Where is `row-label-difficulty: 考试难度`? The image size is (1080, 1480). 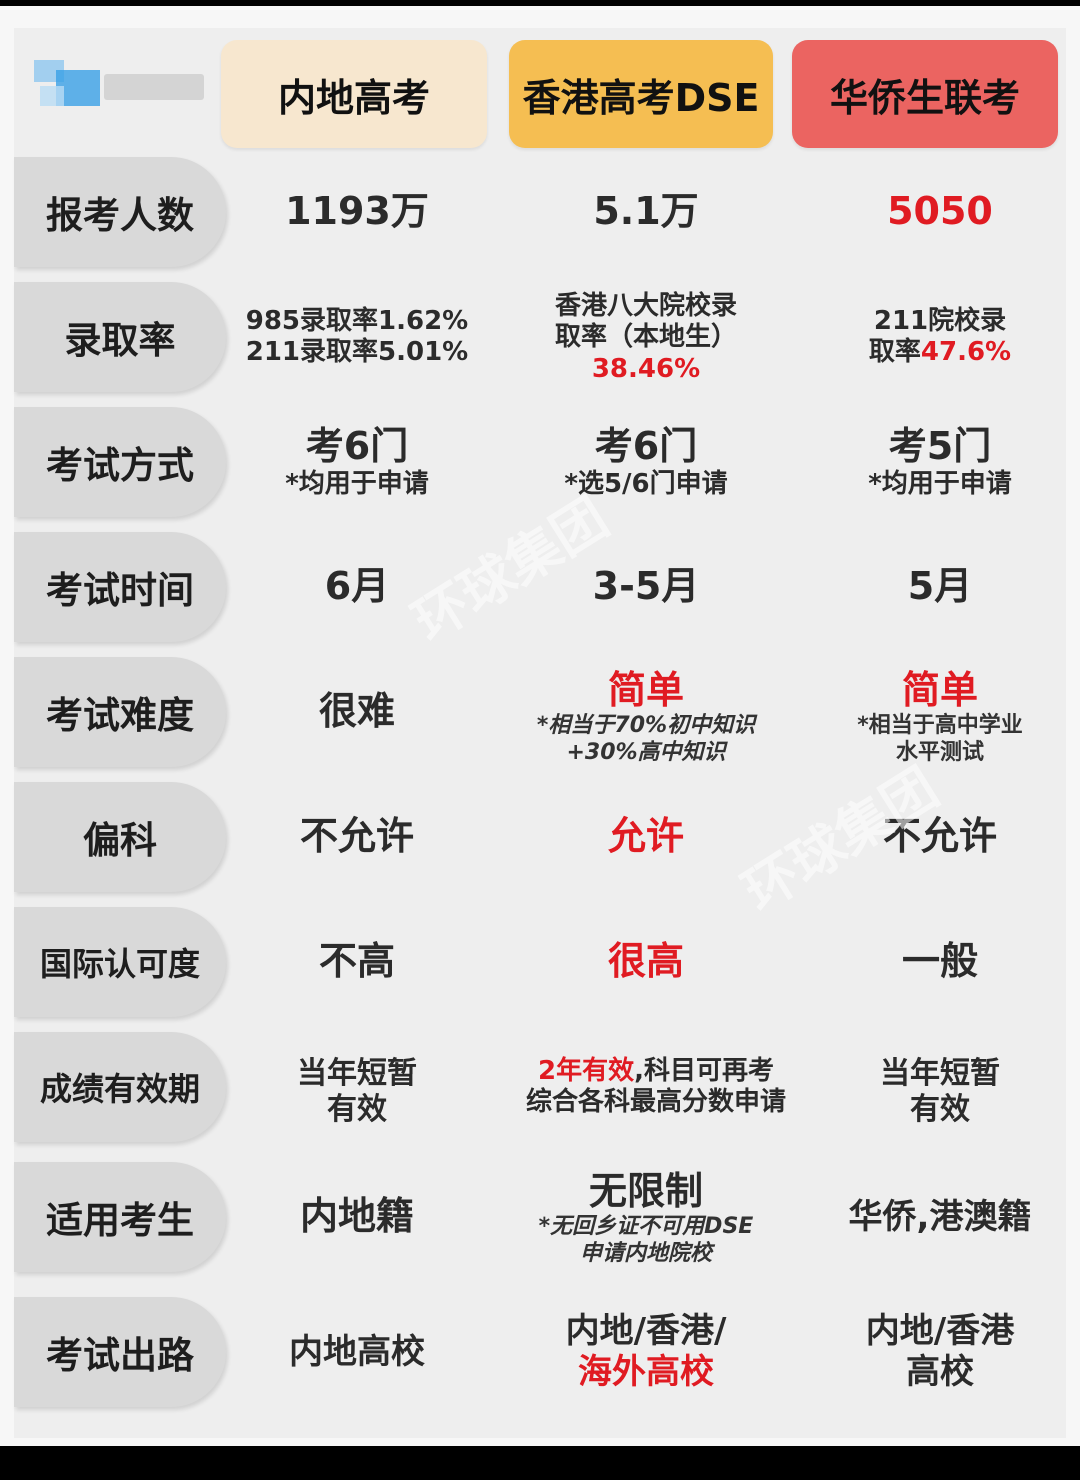 row-label-difficulty: 考试难度 is located at coordinates (120, 712).